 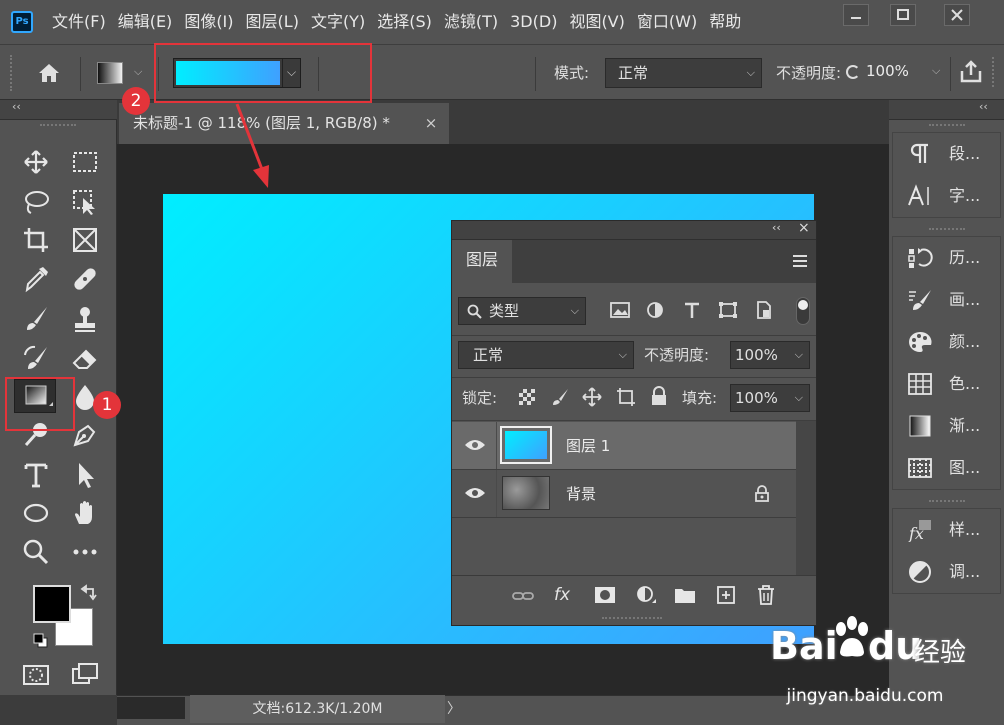 What do you see at coordinates (683, 73) in the screenshot?
I see `mode-select: 正常 ⌵` at bounding box center [683, 73].